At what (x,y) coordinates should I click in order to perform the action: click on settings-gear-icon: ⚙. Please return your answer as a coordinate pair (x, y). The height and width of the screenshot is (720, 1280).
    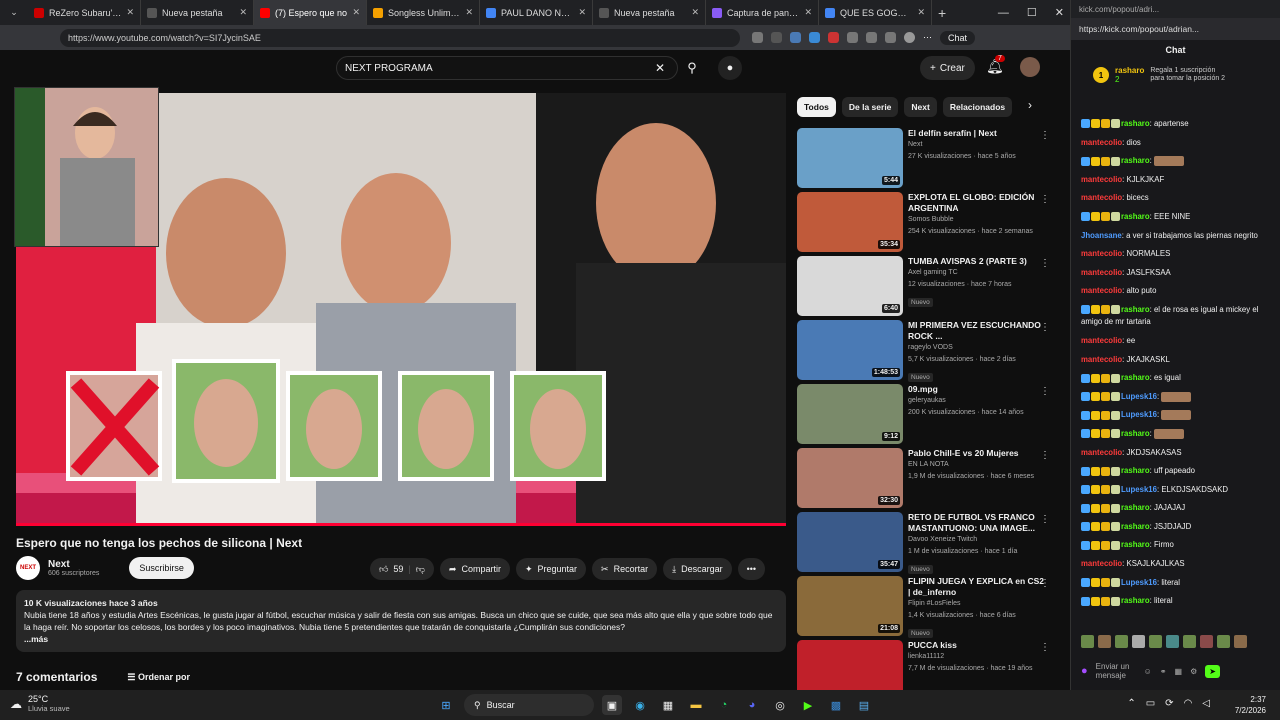
    Looking at the image, I should click on (1193, 671).